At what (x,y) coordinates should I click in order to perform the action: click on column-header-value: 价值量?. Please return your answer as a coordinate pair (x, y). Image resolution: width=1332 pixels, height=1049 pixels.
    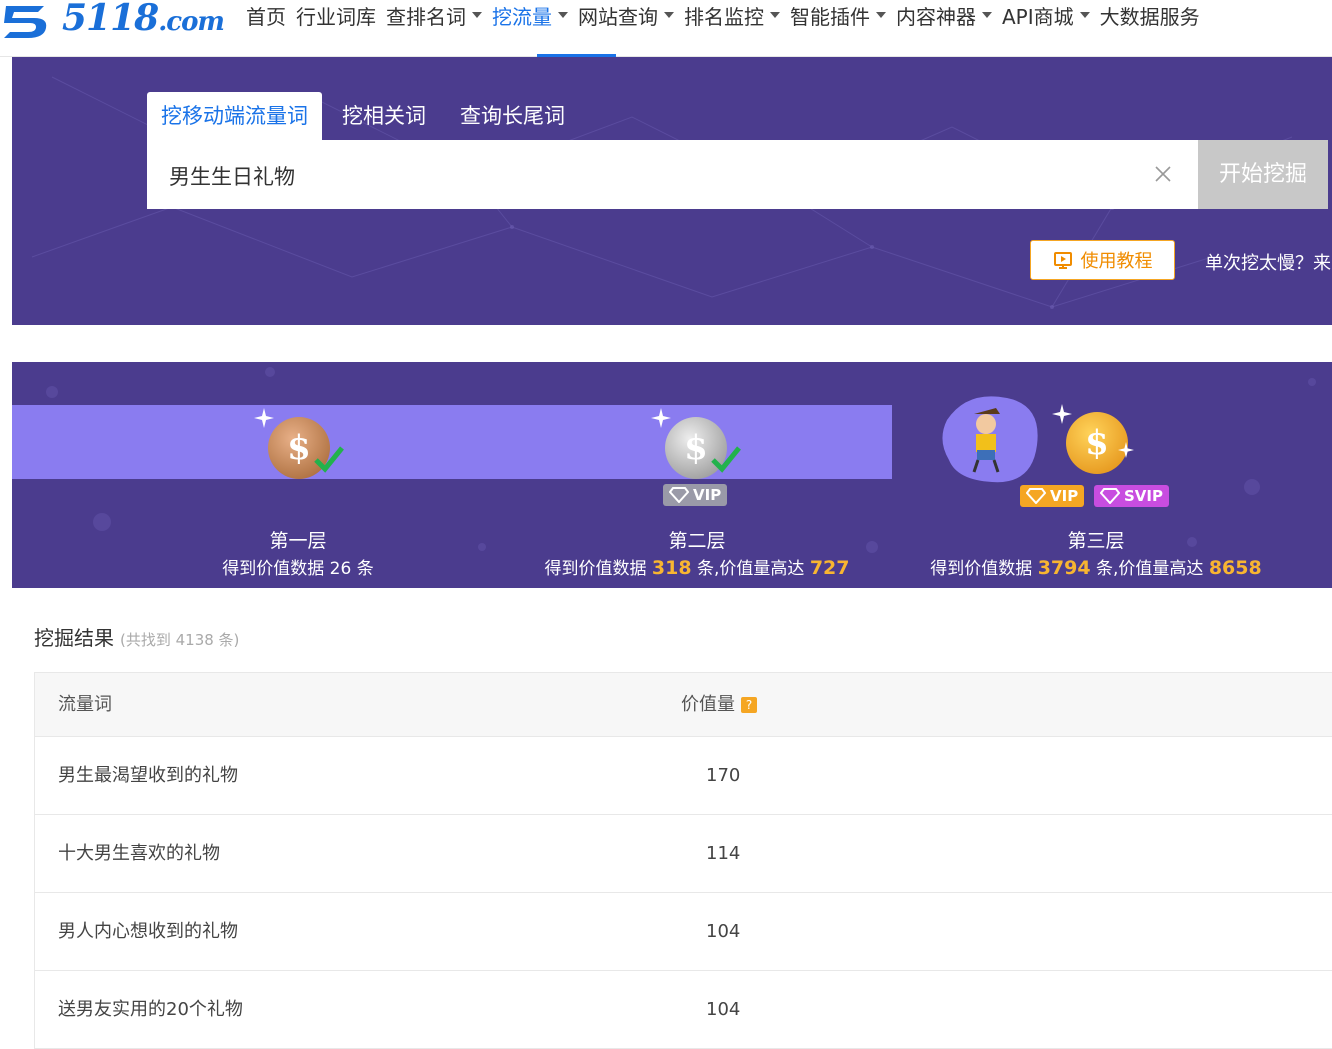
    Looking at the image, I should click on (719, 704).